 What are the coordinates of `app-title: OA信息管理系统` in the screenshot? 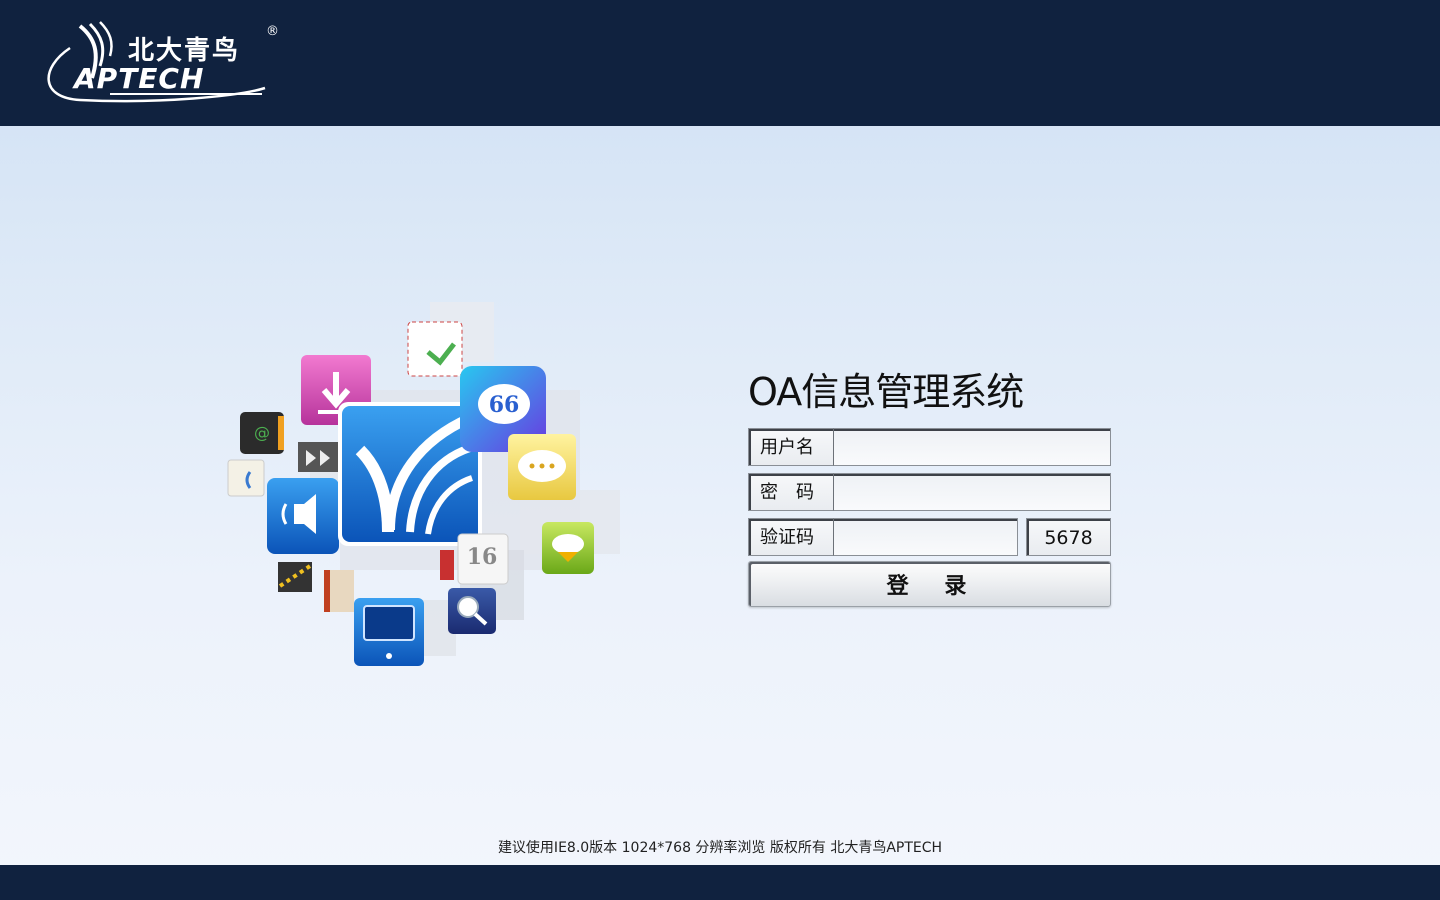 It's located at (886, 392).